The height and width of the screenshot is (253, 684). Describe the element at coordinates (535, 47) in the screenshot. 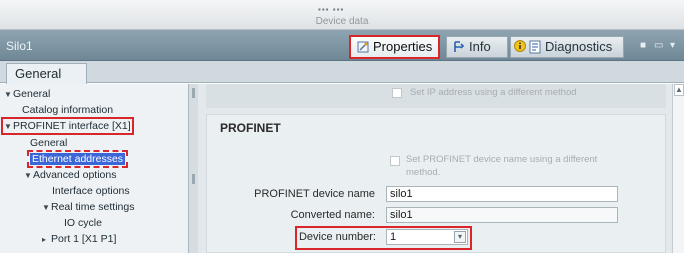

I see `diagnostics-icon` at that location.